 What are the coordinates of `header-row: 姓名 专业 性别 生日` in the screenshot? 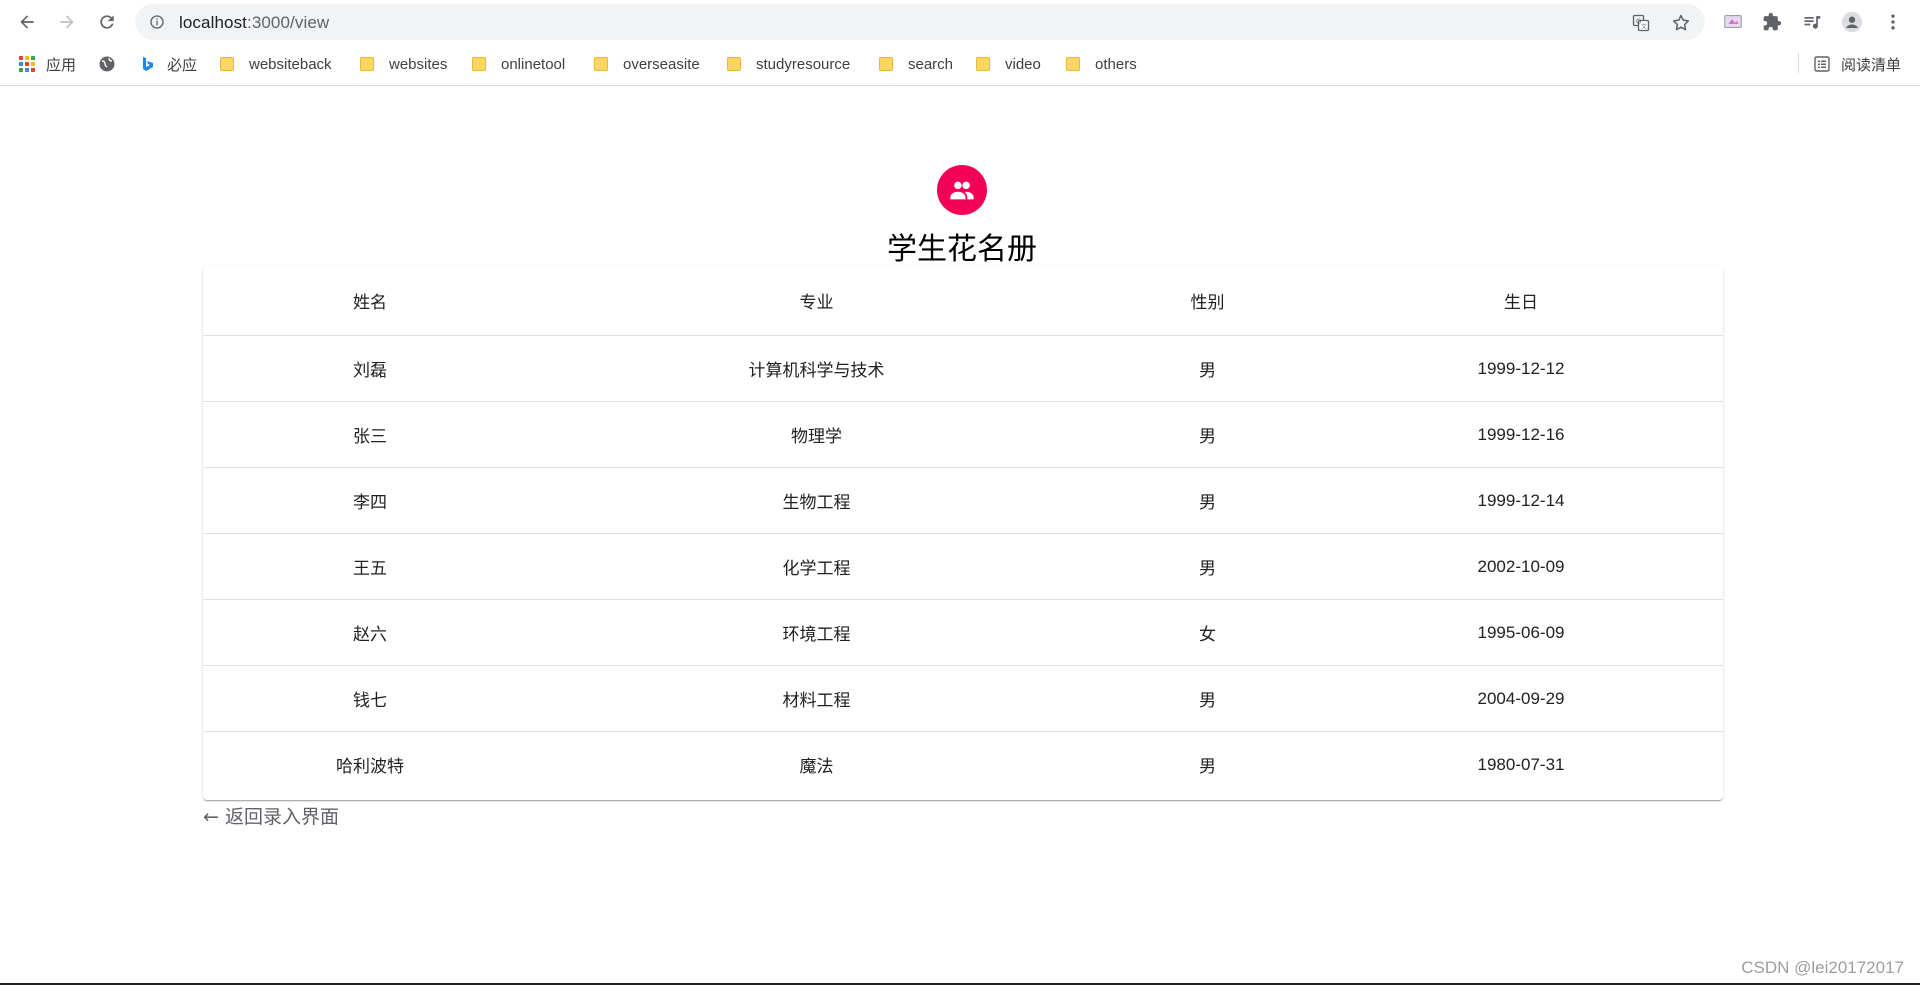 It's located at (963, 301).